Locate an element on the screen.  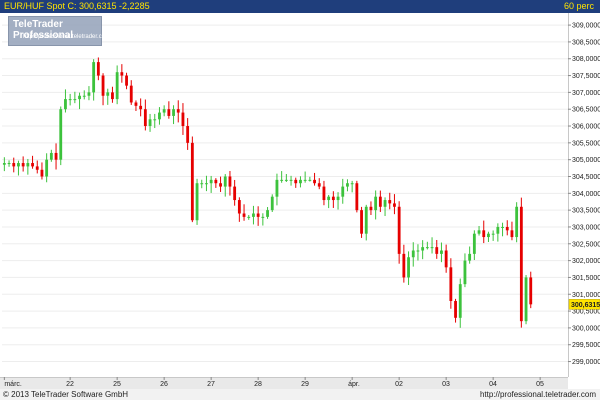
footer-url: http://professional.teletrader.com is located at coordinates (538, 394).